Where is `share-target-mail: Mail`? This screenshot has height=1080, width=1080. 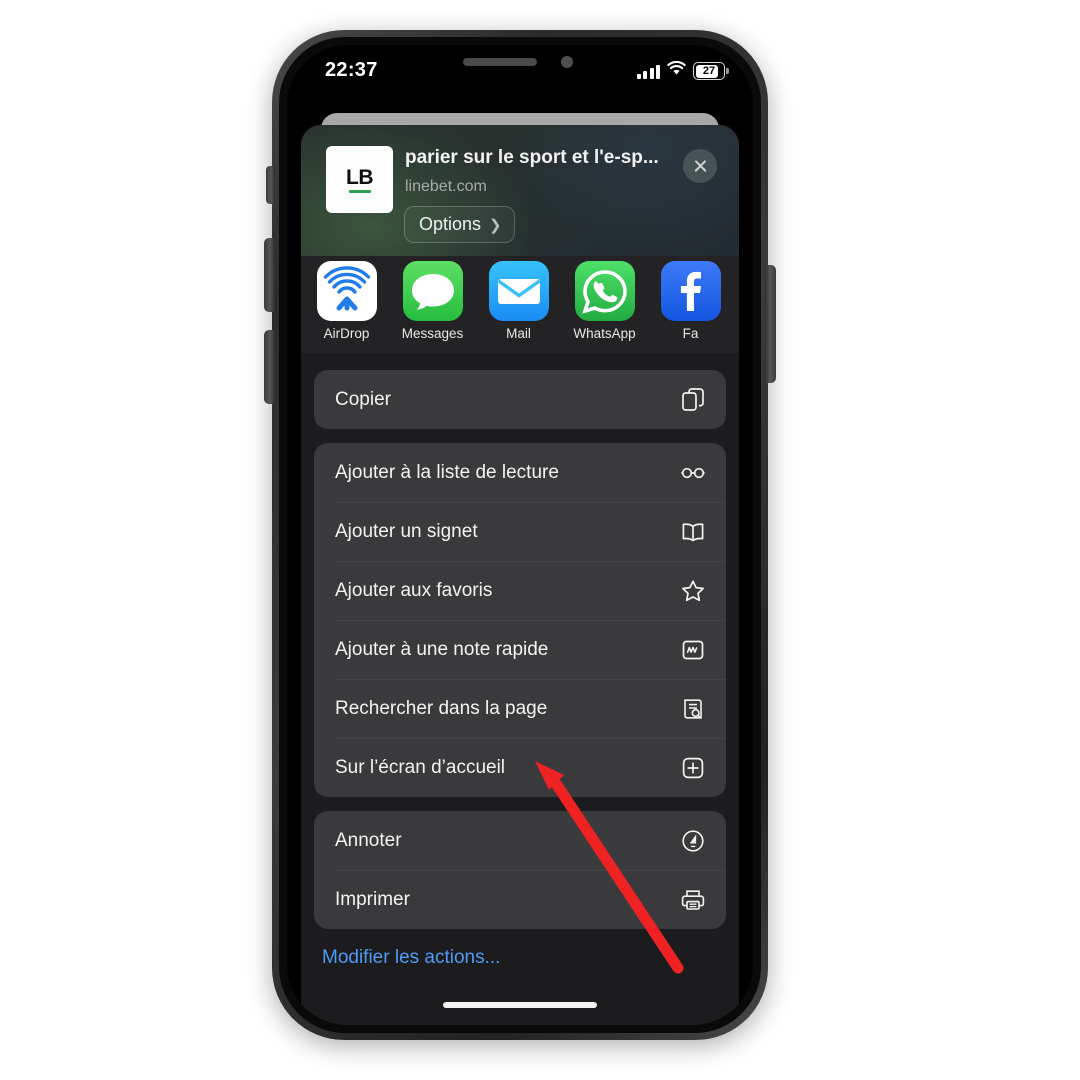
share-target-mail: Mail is located at coordinates (518, 301).